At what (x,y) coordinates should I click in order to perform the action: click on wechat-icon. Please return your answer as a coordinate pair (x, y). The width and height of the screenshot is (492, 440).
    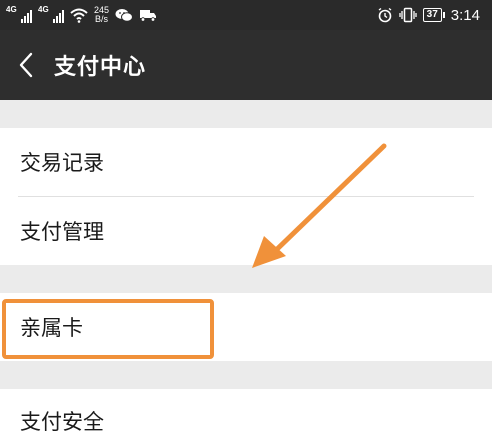
    Looking at the image, I should click on (124, 15).